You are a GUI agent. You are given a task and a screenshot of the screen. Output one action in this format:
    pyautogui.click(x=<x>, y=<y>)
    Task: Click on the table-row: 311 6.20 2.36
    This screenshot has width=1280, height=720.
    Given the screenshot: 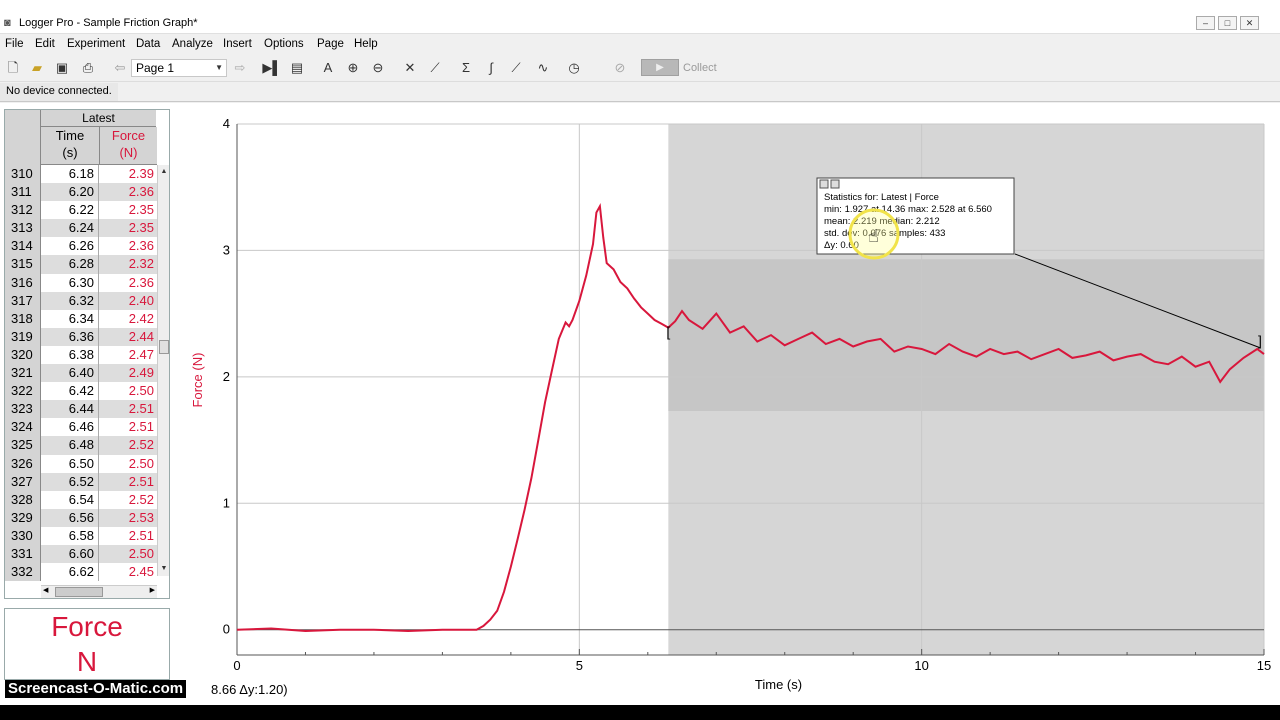 What is the action you would take?
    pyautogui.click(x=81, y=192)
    